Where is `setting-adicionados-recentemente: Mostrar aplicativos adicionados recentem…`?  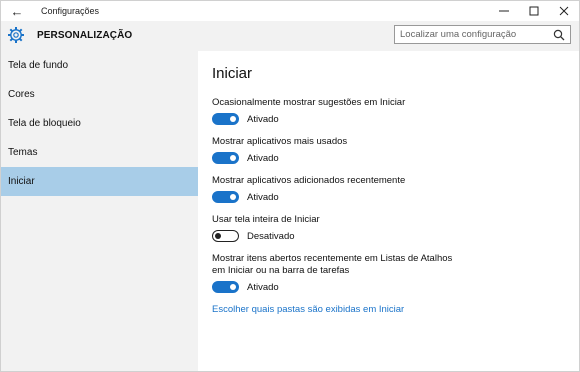
setting-adicionados-recentemente: Mostrar aplicativos adicionados recentem… is located at coordinates (395, 189).